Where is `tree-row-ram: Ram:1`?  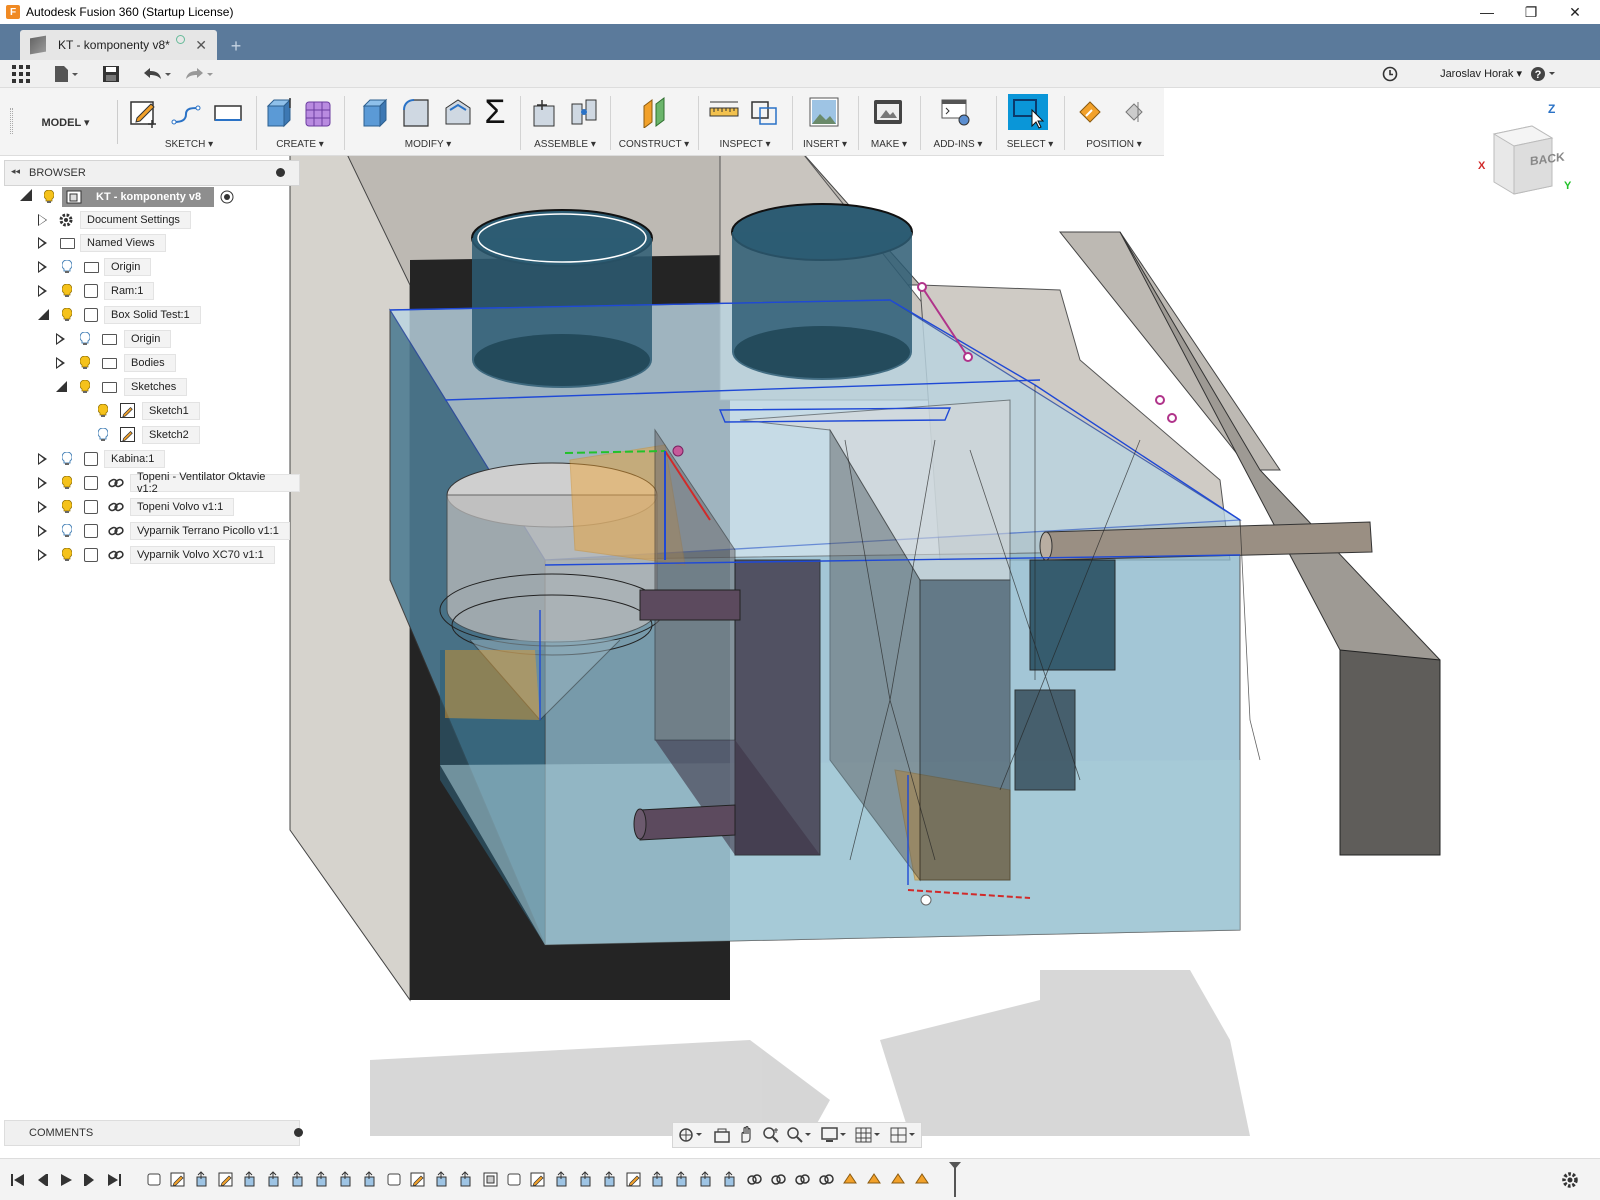 tree-row-ram: Ram:1 is located at coordinates (150, 291).